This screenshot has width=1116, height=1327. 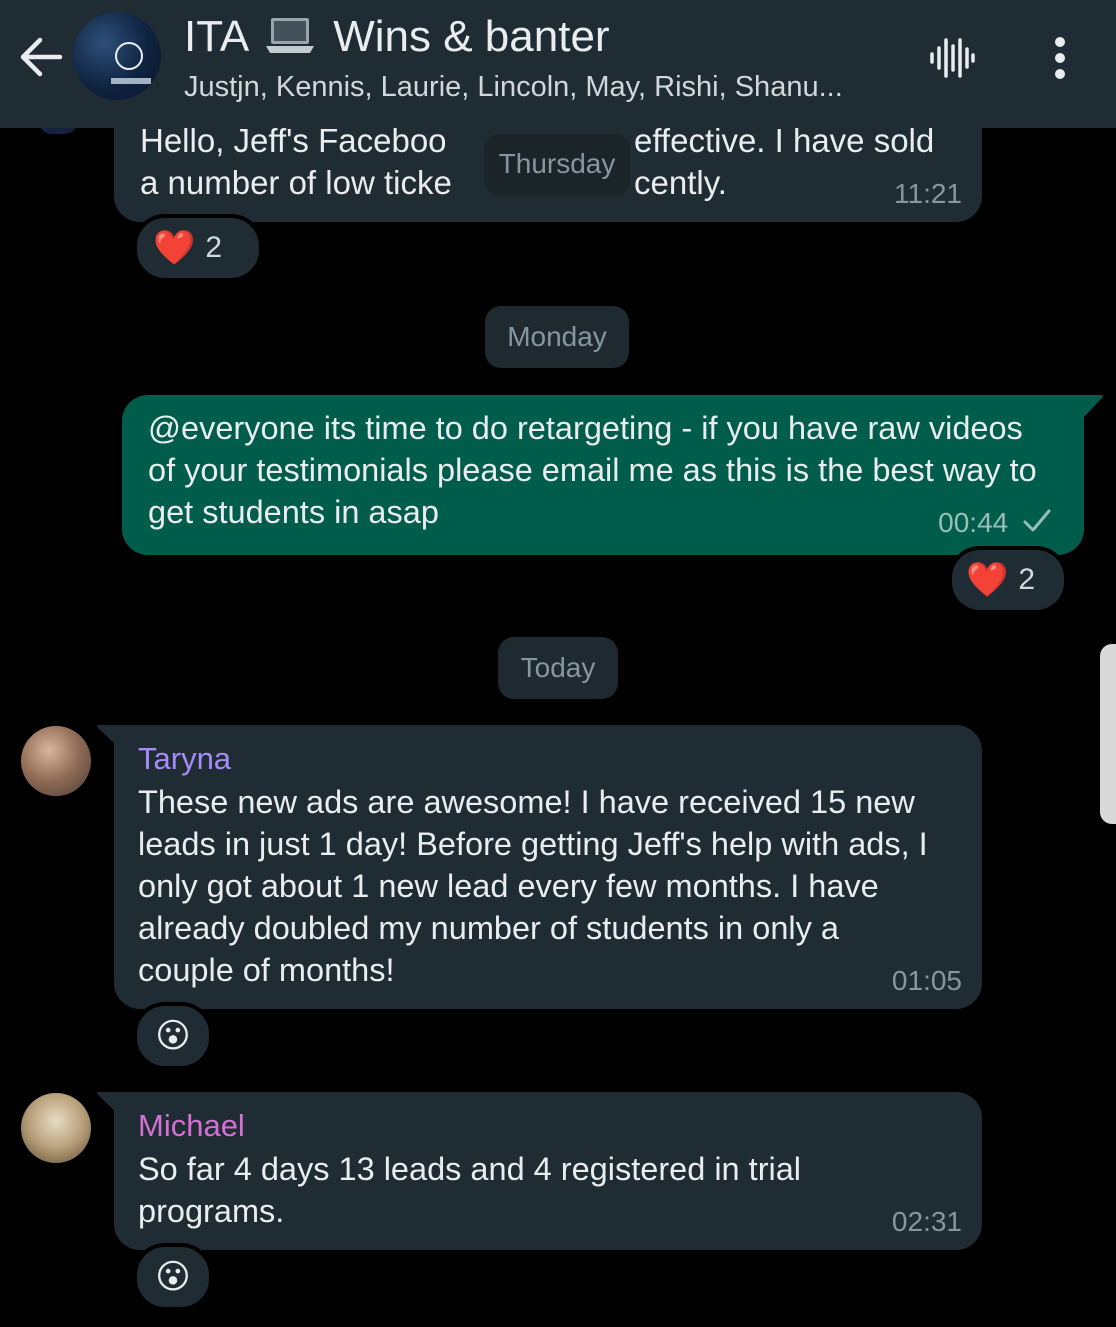 What do you see at coordinates (56, 761) in the screenshot?
I see `avatar-taryna` at bounding box center [56, 761].